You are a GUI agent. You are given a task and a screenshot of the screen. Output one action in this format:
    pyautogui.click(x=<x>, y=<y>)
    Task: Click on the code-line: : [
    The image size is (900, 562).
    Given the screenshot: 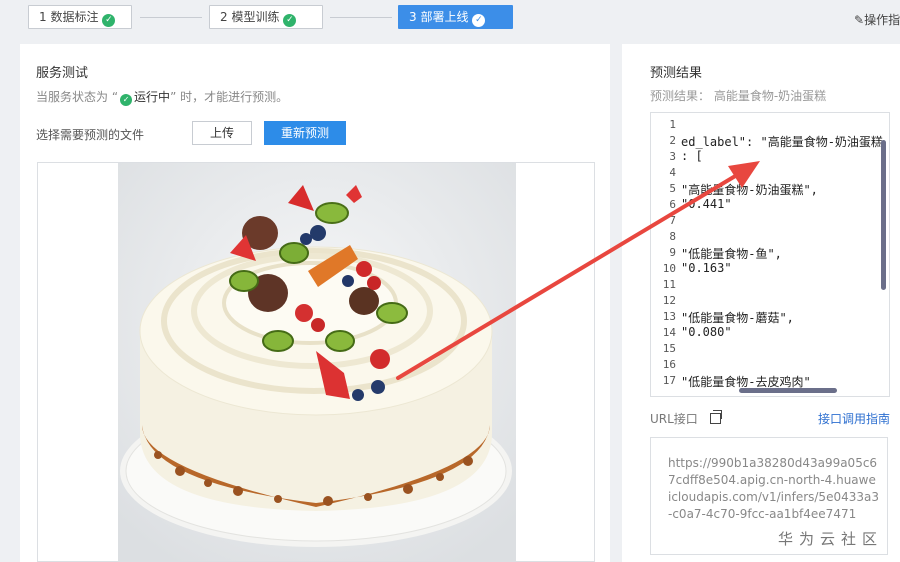 What is the action you would take?
    pyautogui.click(x=692, y=156)
    